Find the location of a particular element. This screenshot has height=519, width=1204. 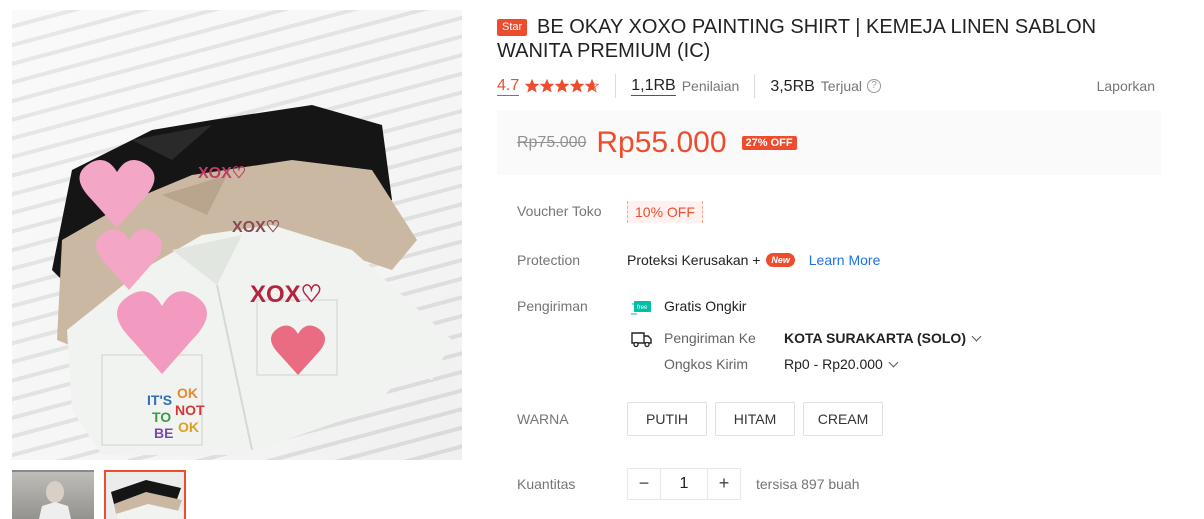

voucher-chip: 10% OFF is located at coordinates (665, 212).